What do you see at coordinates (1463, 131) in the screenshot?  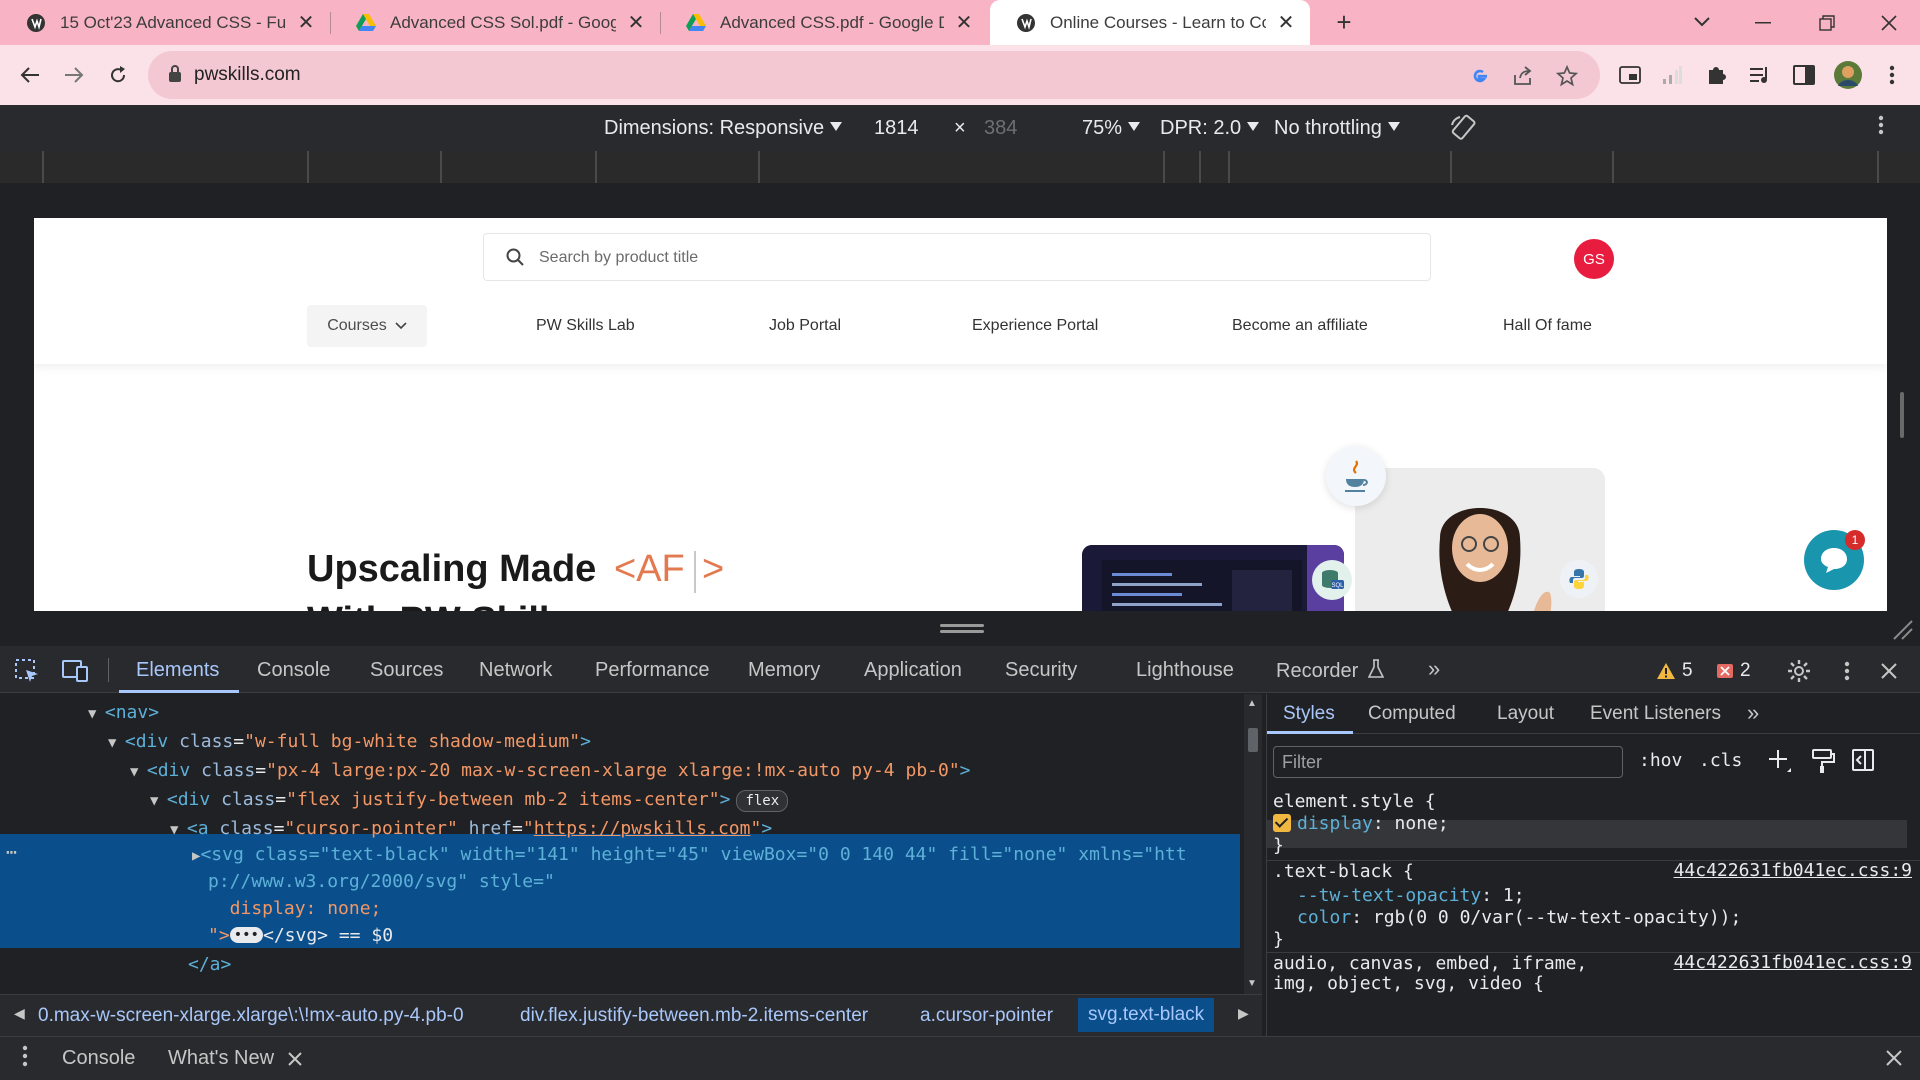 I see `rotate-icon` at bounding box center [1463, 131].